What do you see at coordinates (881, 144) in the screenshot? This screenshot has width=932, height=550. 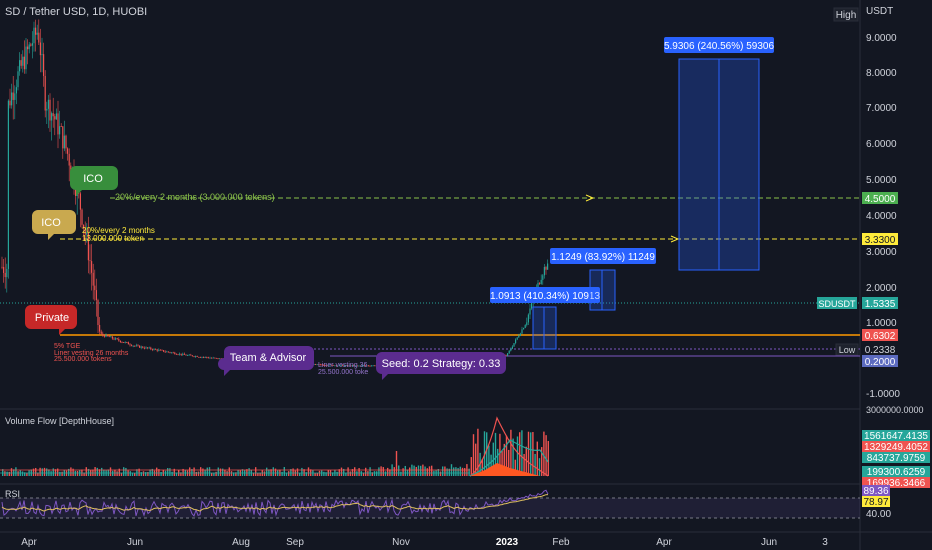 I see `price-tick-label: 6.0000` at bounding box center [881, 144].